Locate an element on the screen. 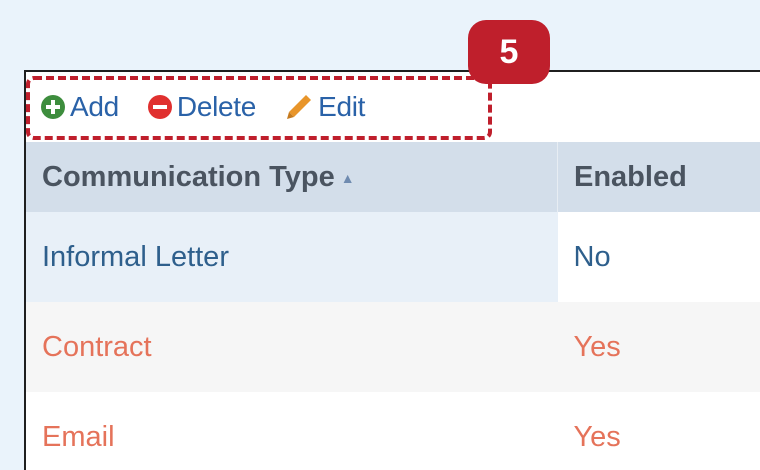 The width and height of the screenshot is (760, 470). delete-button: Delete is located at coordinates (201, 107).